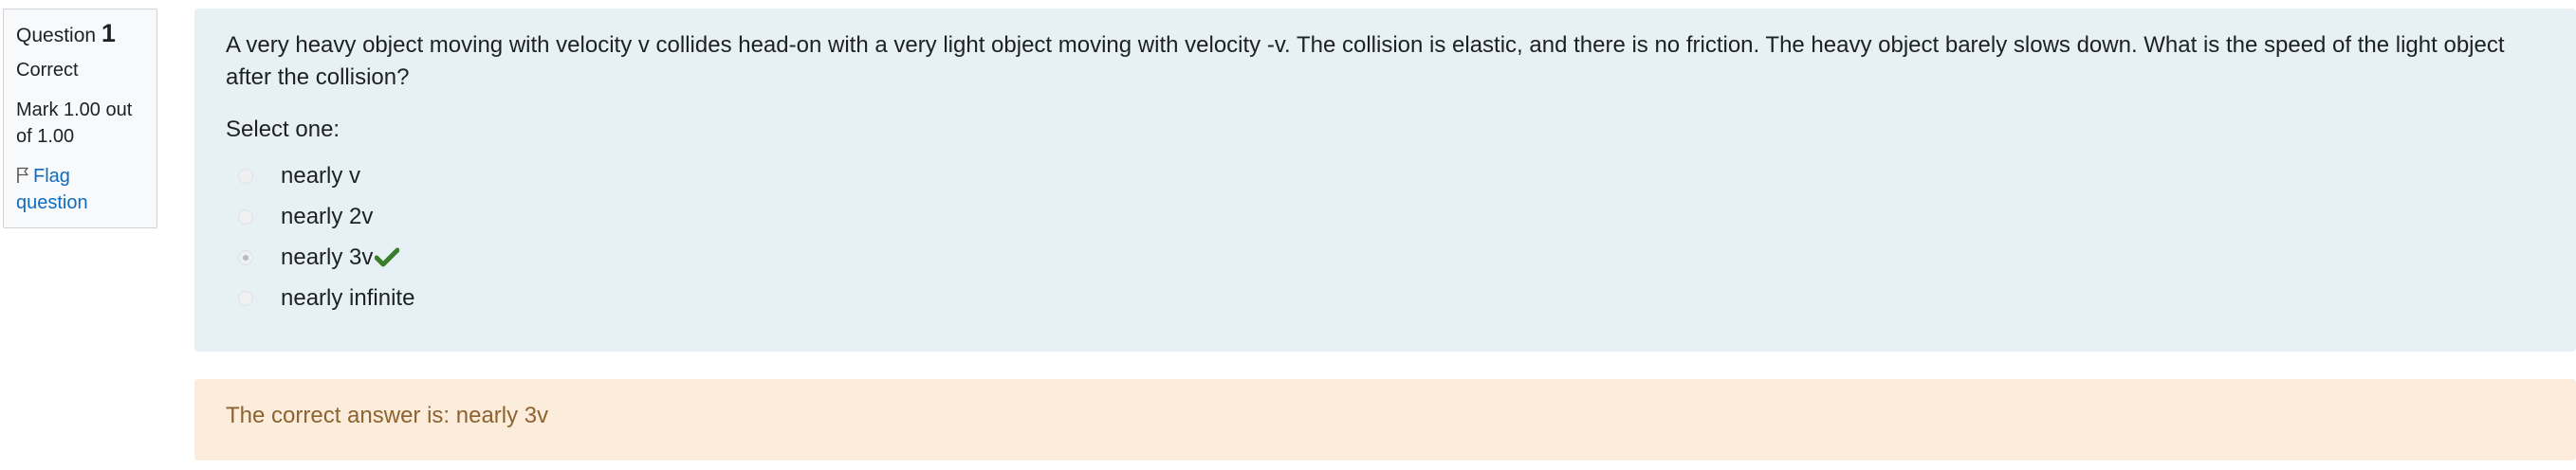 The width and height of the screenshot is (2576, 470). Describe the element at coordinates (245, 257) in the screenshot. I see `answer-radio-selected` at that location.